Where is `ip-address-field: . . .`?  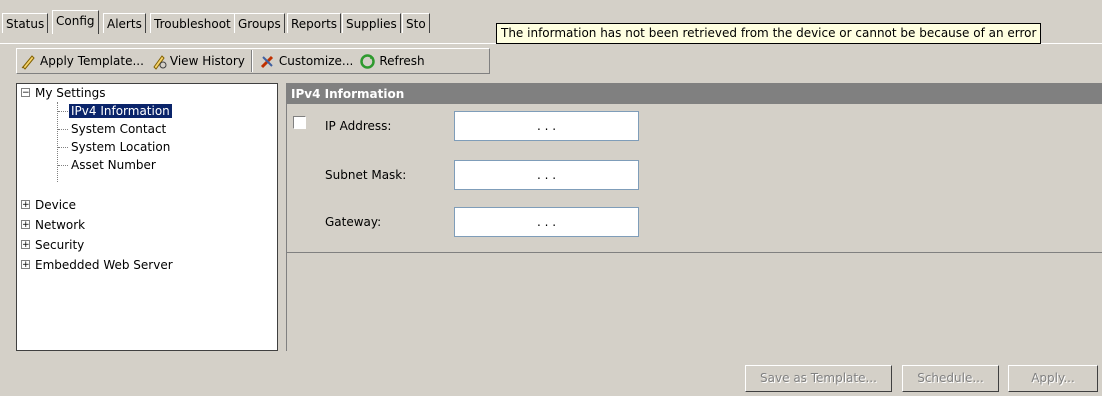
ip-address-field: . . . is located at coordinates (546, 126).